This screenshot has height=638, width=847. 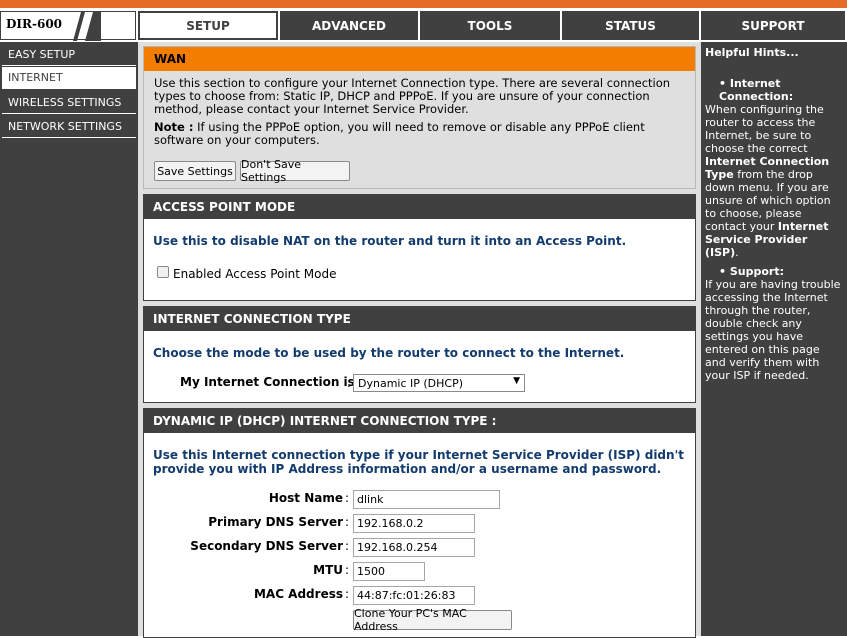 What do you see at coordinates (208, 25) in the screenshot?
I see `tab-setup: SETUP` at bounding box center [208, 25].